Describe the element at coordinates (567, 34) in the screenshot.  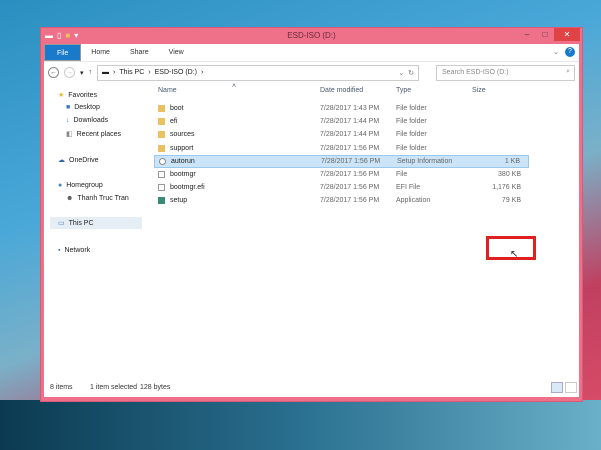
I see `close-button: ✕` at that location.